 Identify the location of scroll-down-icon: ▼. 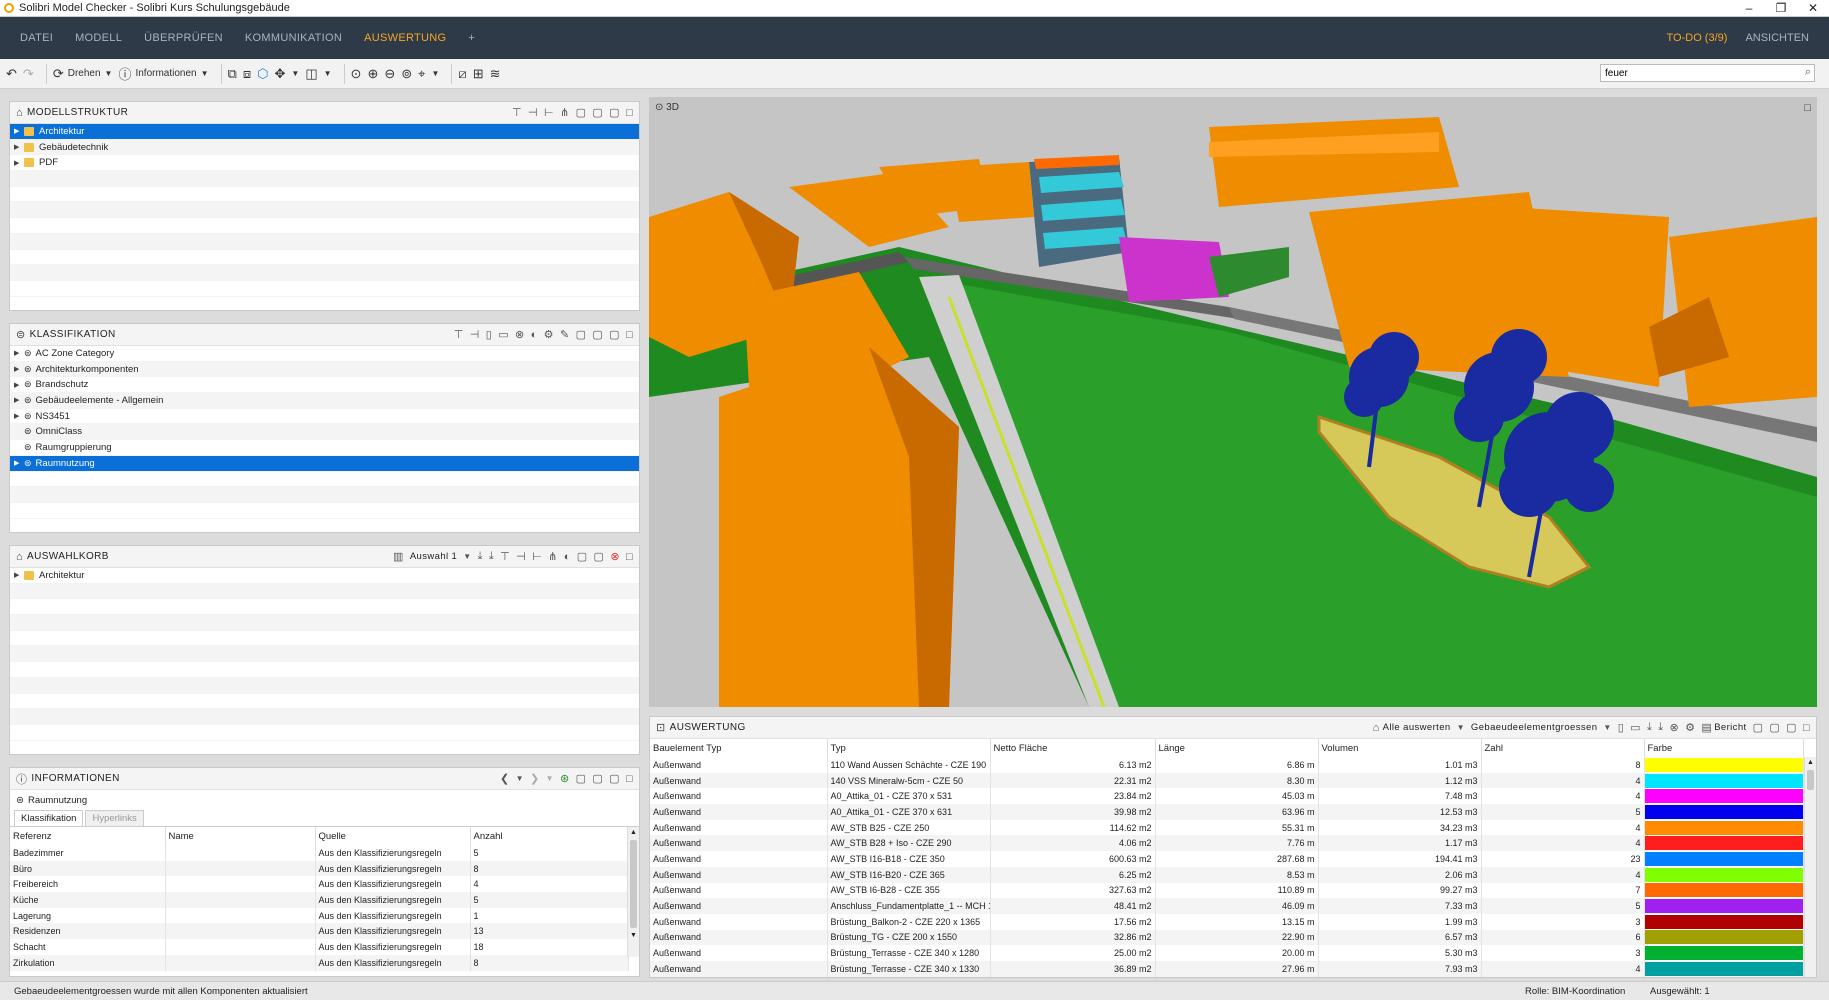
(633, 935).